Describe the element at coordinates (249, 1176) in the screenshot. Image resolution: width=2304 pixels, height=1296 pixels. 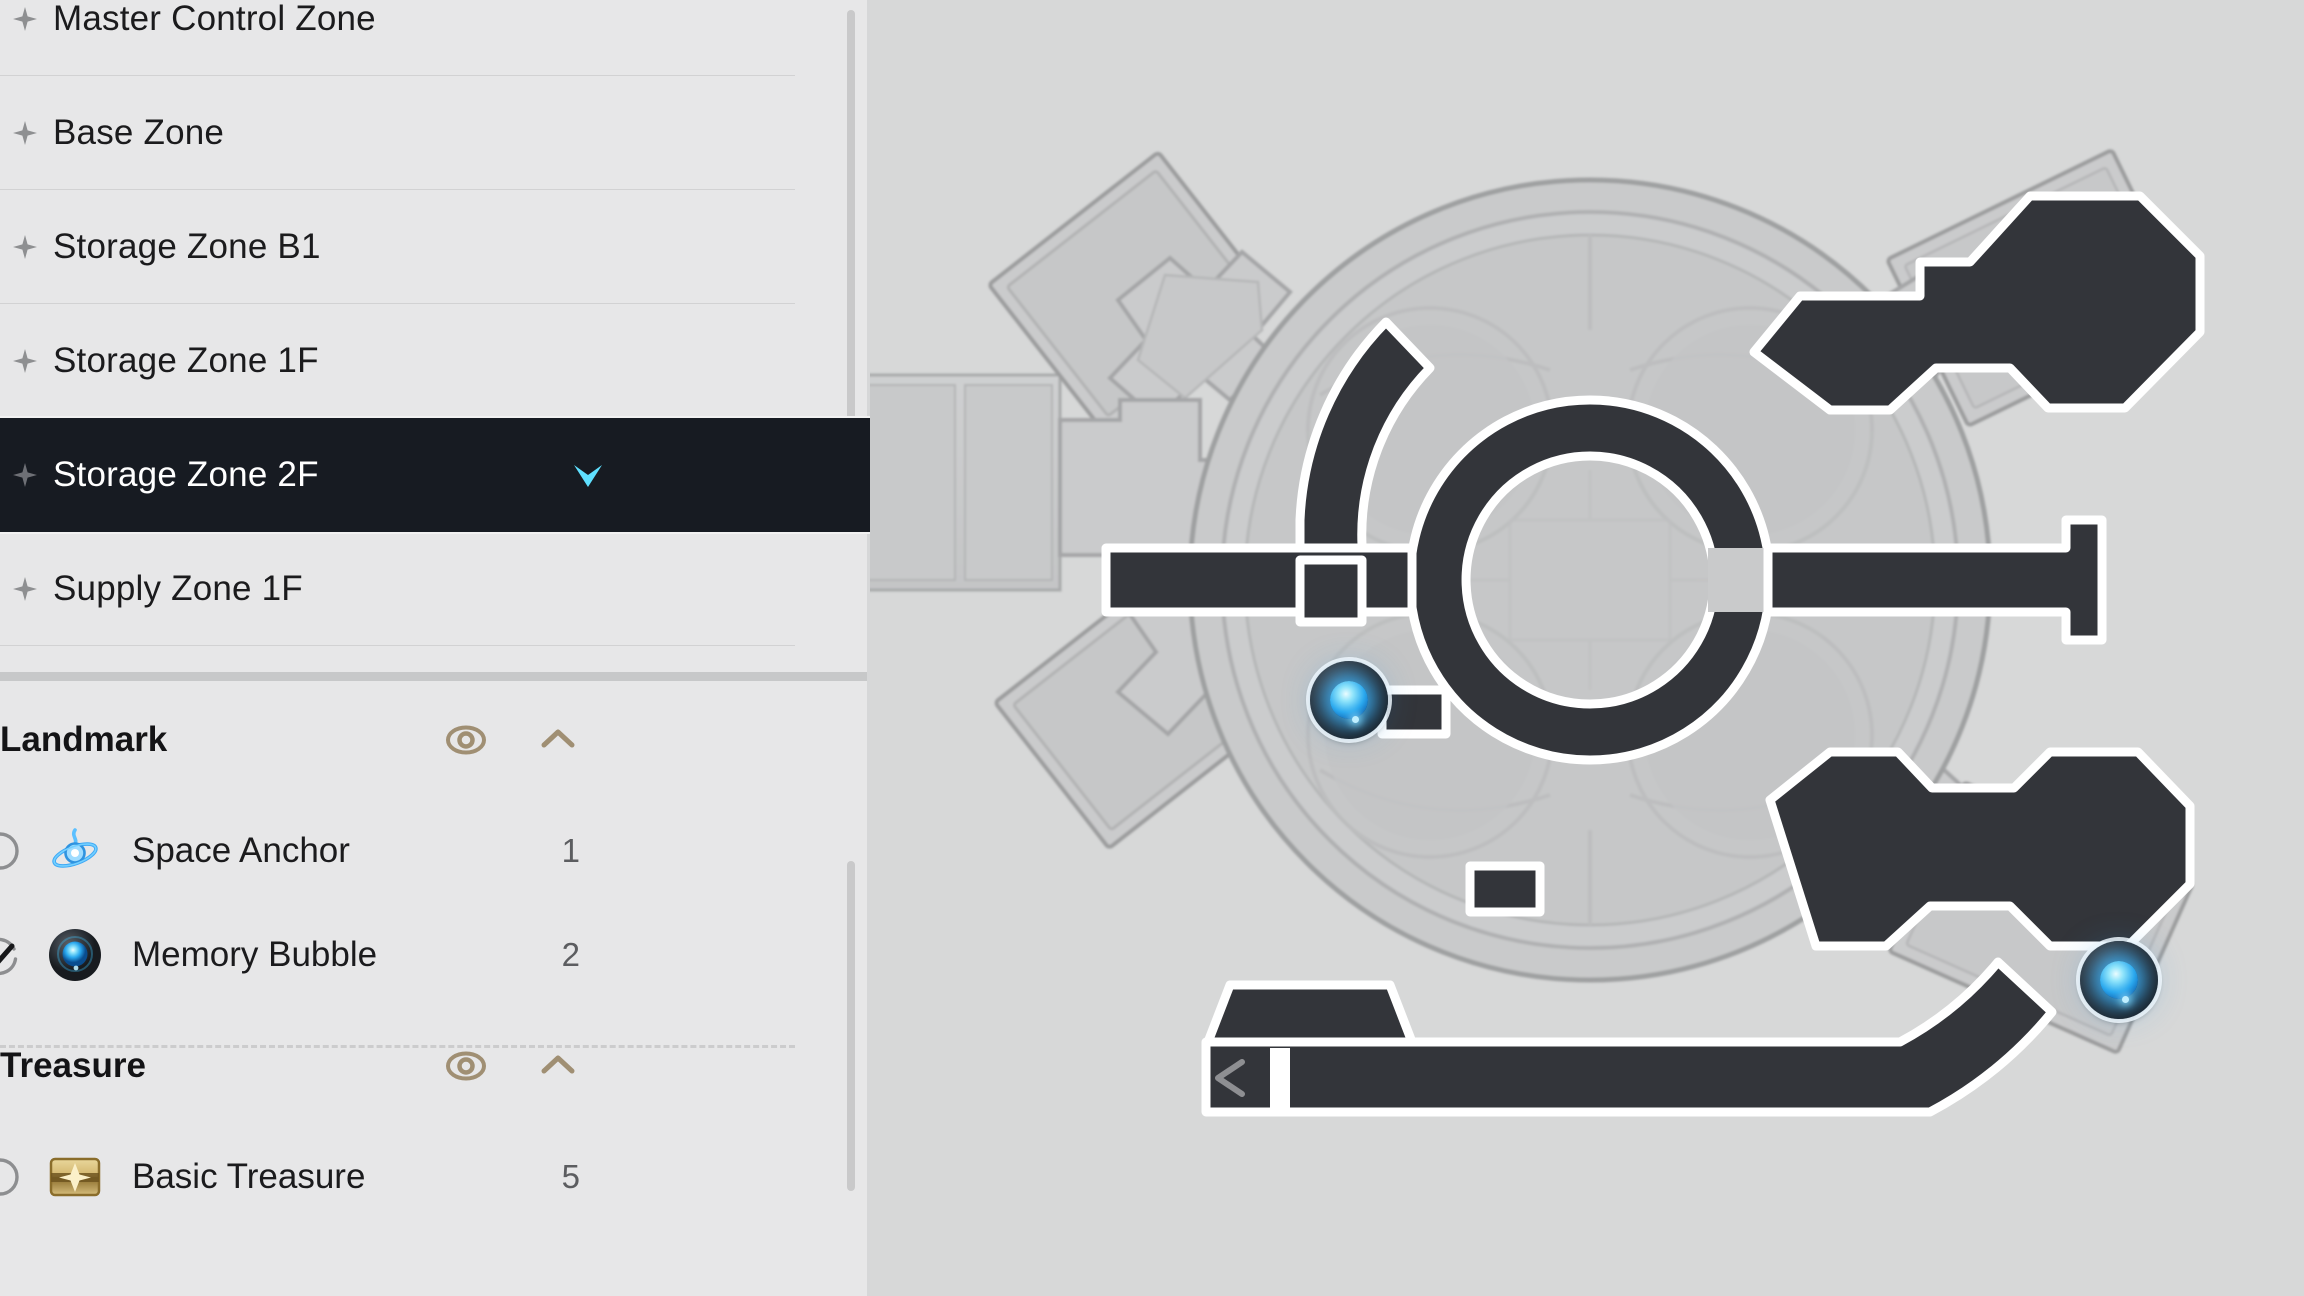
I see `filter-row-label: Basic Treasure` at that location.